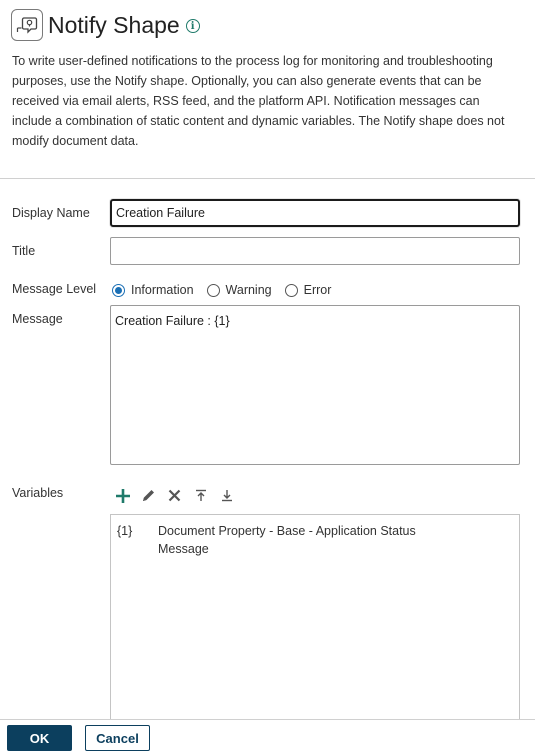  What do you see at coordinates (54, 289) in the screenshot?
I see `message-level-label: Message Level` at bounding box center [54, 289].